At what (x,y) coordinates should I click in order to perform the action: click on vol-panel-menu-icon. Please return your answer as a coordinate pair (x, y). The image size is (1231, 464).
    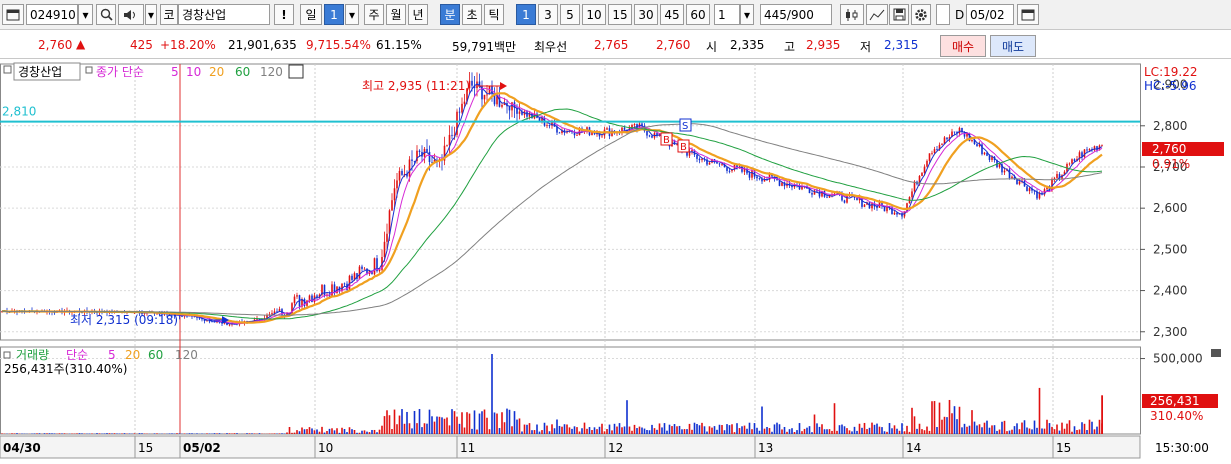
    Looking at the image, I should click on (1216, 353).